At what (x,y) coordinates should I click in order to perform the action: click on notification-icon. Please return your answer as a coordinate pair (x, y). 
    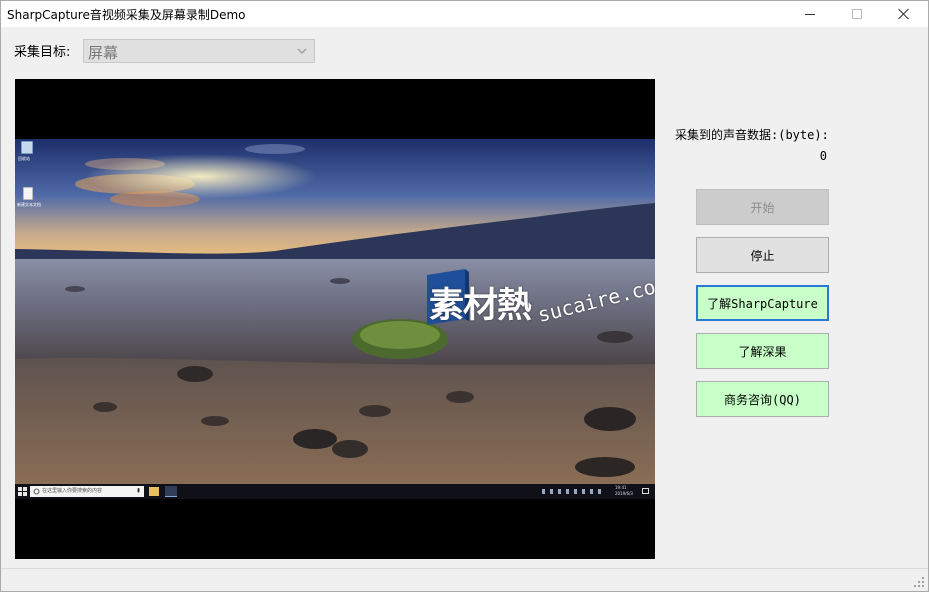
    Looking at the image, I should click on (645, 491).